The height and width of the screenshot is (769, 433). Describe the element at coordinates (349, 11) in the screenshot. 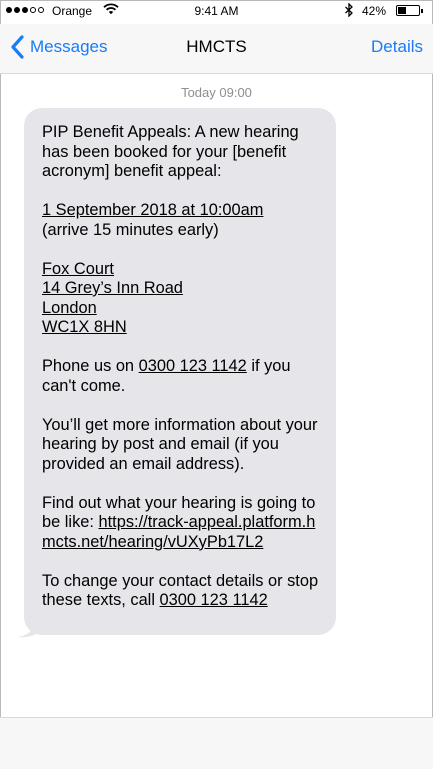

I see `bluetooth-icon` at that location.